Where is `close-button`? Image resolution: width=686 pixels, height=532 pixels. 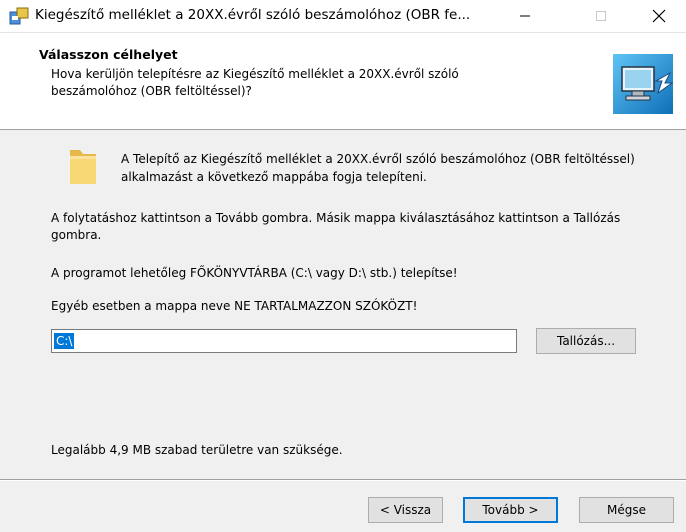
close-button is located at coordinates (659, 16).